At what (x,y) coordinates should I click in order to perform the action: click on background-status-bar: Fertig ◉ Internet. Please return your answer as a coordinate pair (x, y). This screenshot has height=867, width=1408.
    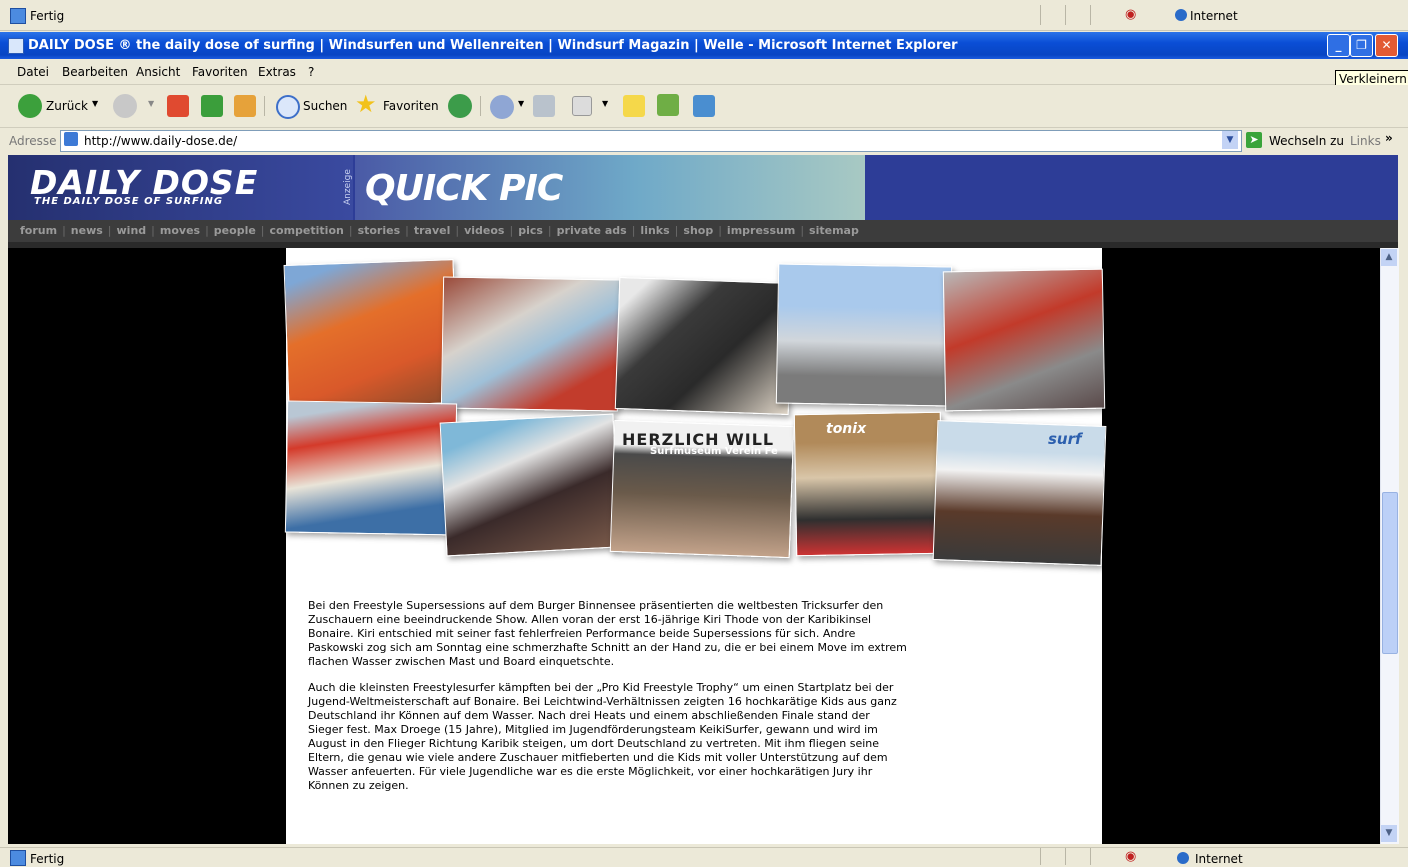
    Looking at the image, I should click on (704, 15).